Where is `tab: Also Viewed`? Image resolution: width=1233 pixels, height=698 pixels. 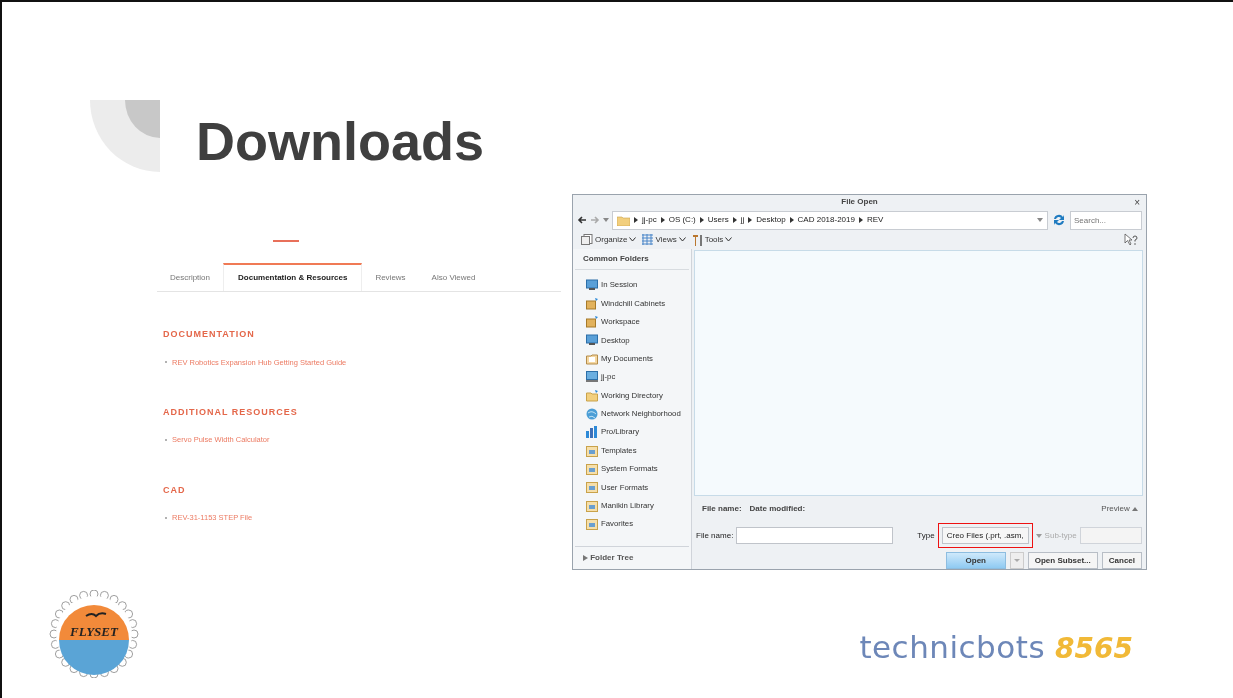 tab: Also Viewed is located at coordinates (453, 277).